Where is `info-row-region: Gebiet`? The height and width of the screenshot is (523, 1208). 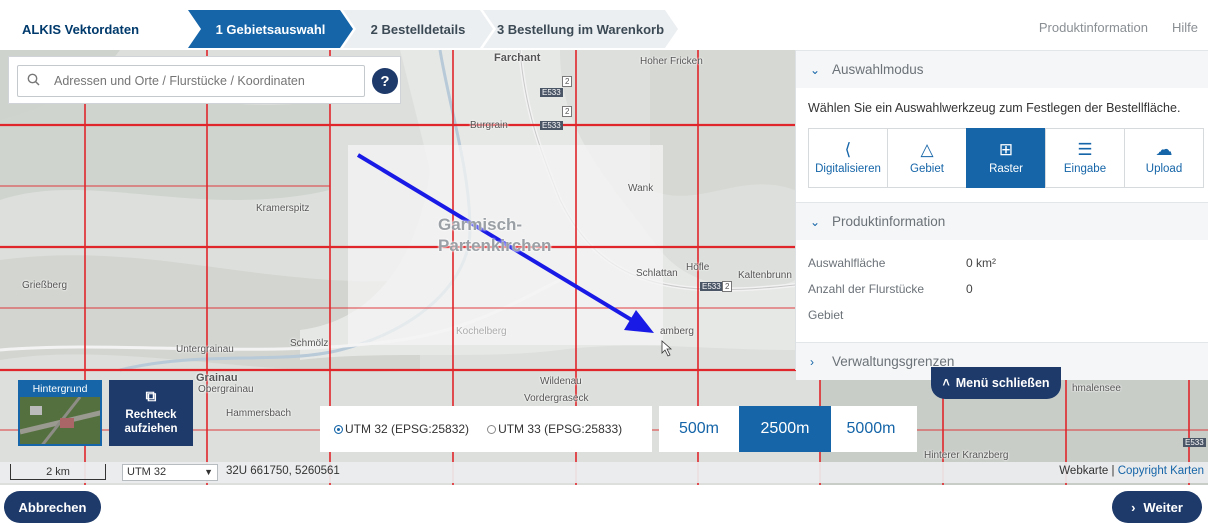
info-row-region: Gebiet is located at coordinates (1002, 315).